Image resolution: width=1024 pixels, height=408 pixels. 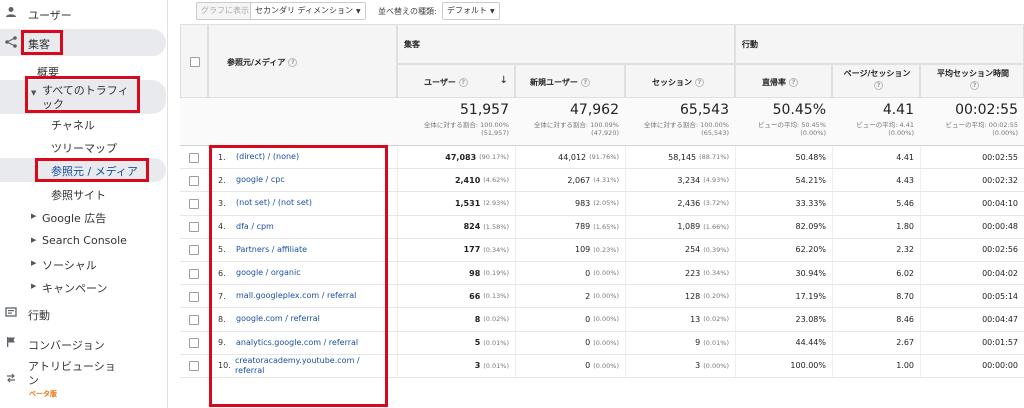 I want to click on caret-down-icon: ▼, so click(x=358, y=11).